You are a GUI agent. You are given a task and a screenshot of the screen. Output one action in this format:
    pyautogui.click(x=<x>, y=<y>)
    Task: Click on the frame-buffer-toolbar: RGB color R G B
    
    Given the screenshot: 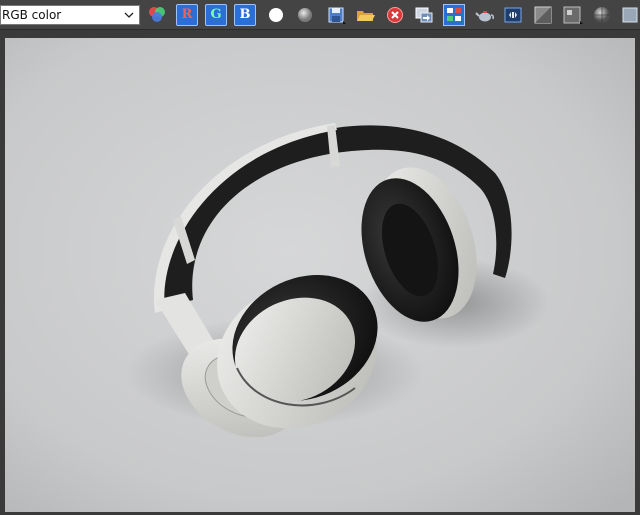 What is the action you would take?
    pyautogui.click(x=320, y=15)
    